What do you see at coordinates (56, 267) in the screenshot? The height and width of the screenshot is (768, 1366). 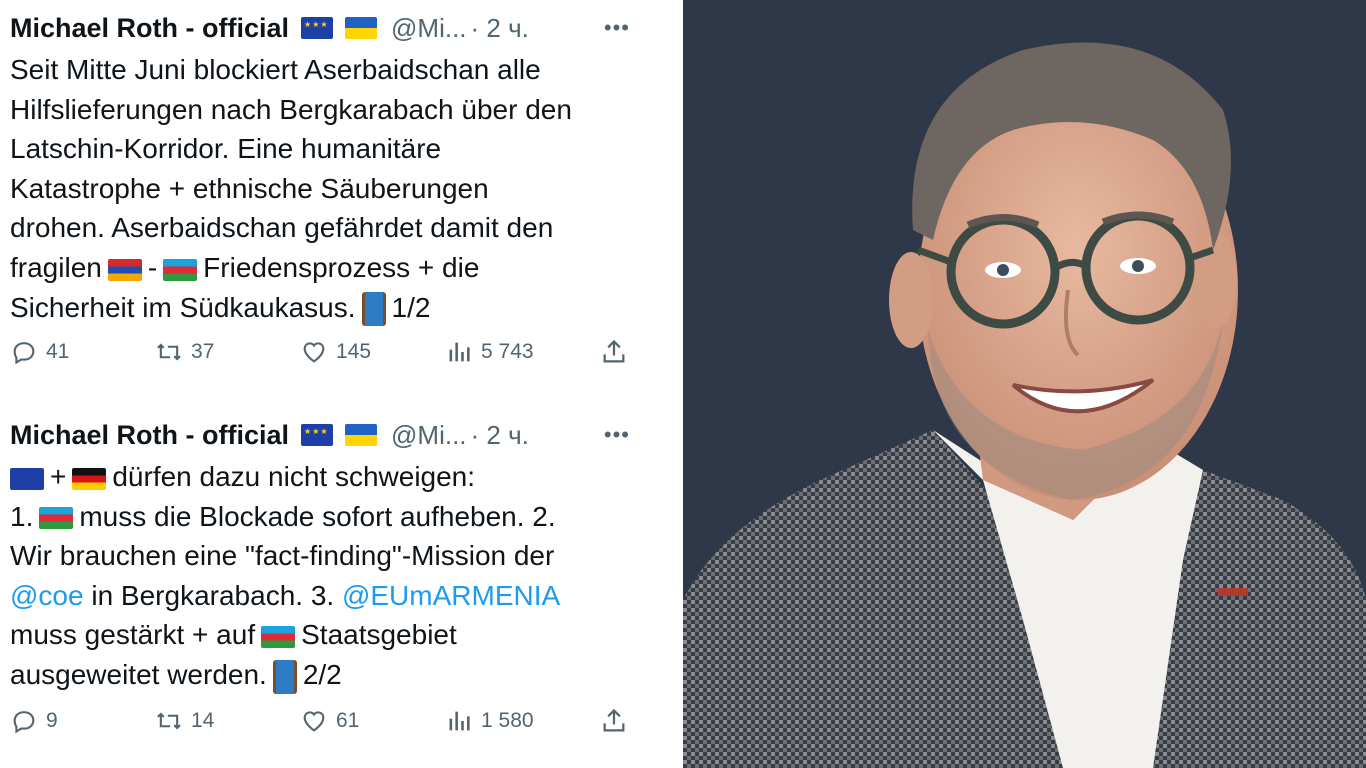 I see `tweet-text-fragment: fragilen` at bounding box center [56, 267].